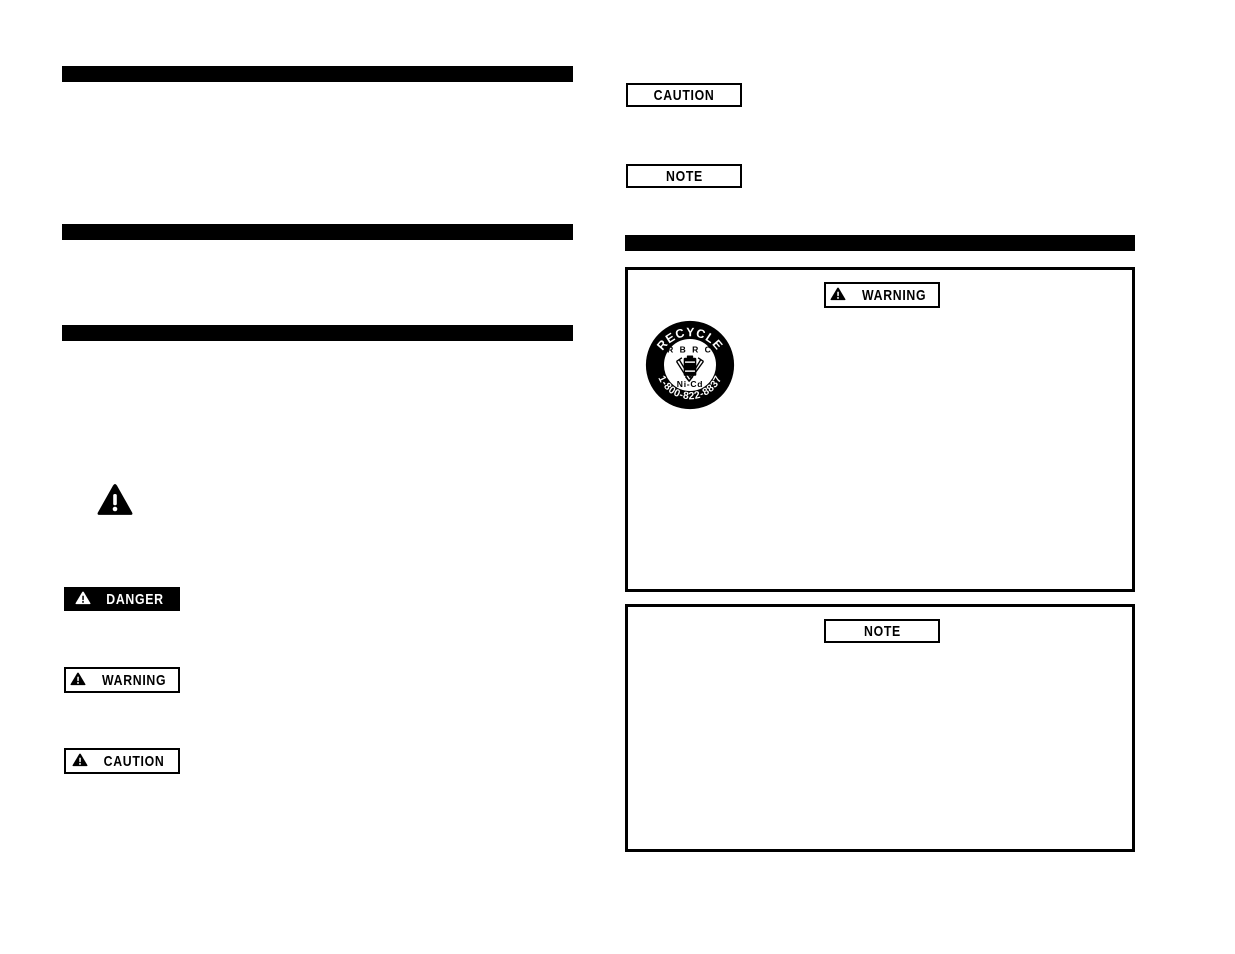 The image size is (1235, 954). I want to click on caution-badge-right: CAUTION, so click(684, 95).